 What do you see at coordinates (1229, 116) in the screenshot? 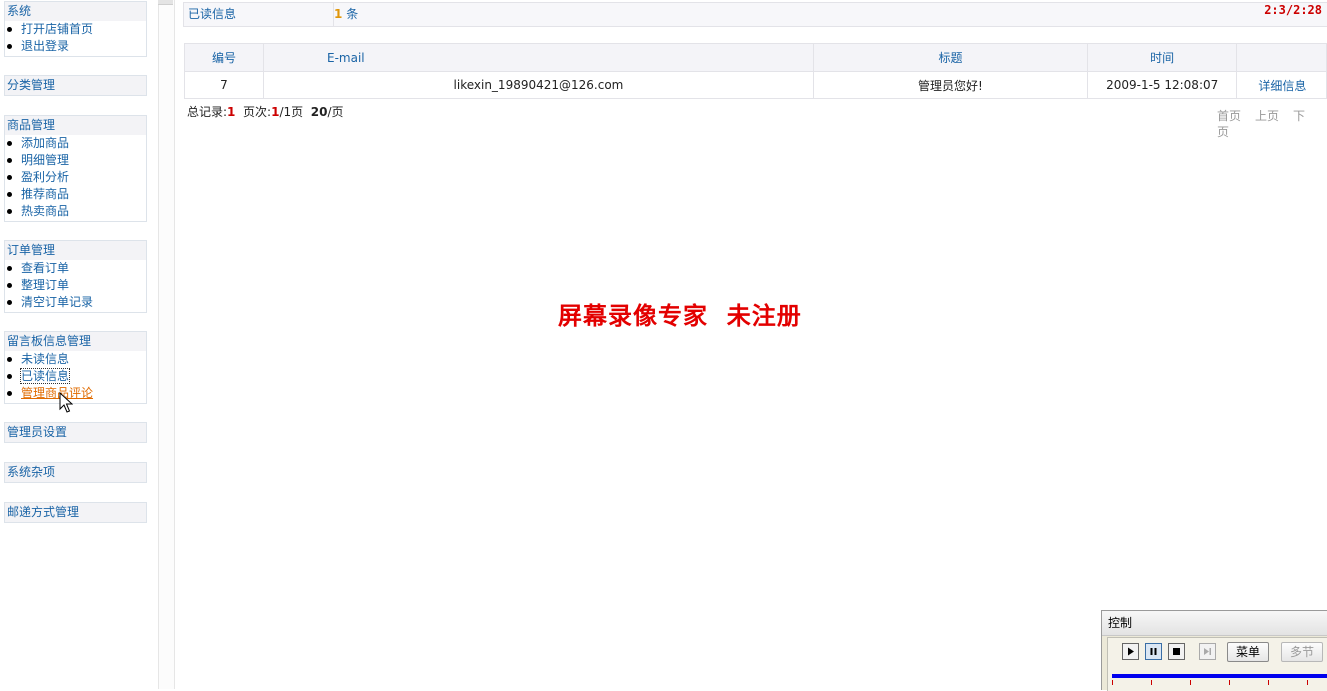
I see `pager-first: 首页` at bounding box center [1229, 116].